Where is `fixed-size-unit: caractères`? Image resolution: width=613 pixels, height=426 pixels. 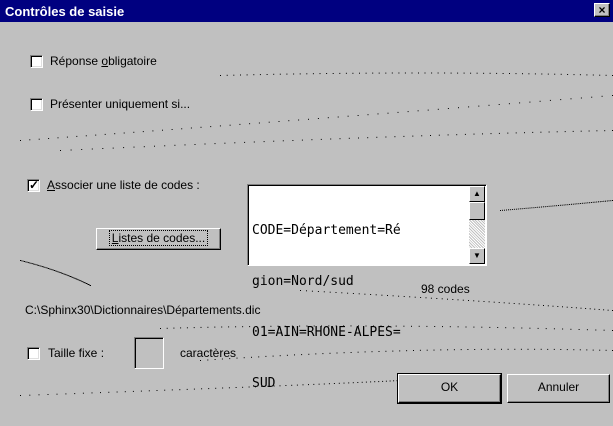 fixed-size-unit: caractères is located at coordinates (208, 353).